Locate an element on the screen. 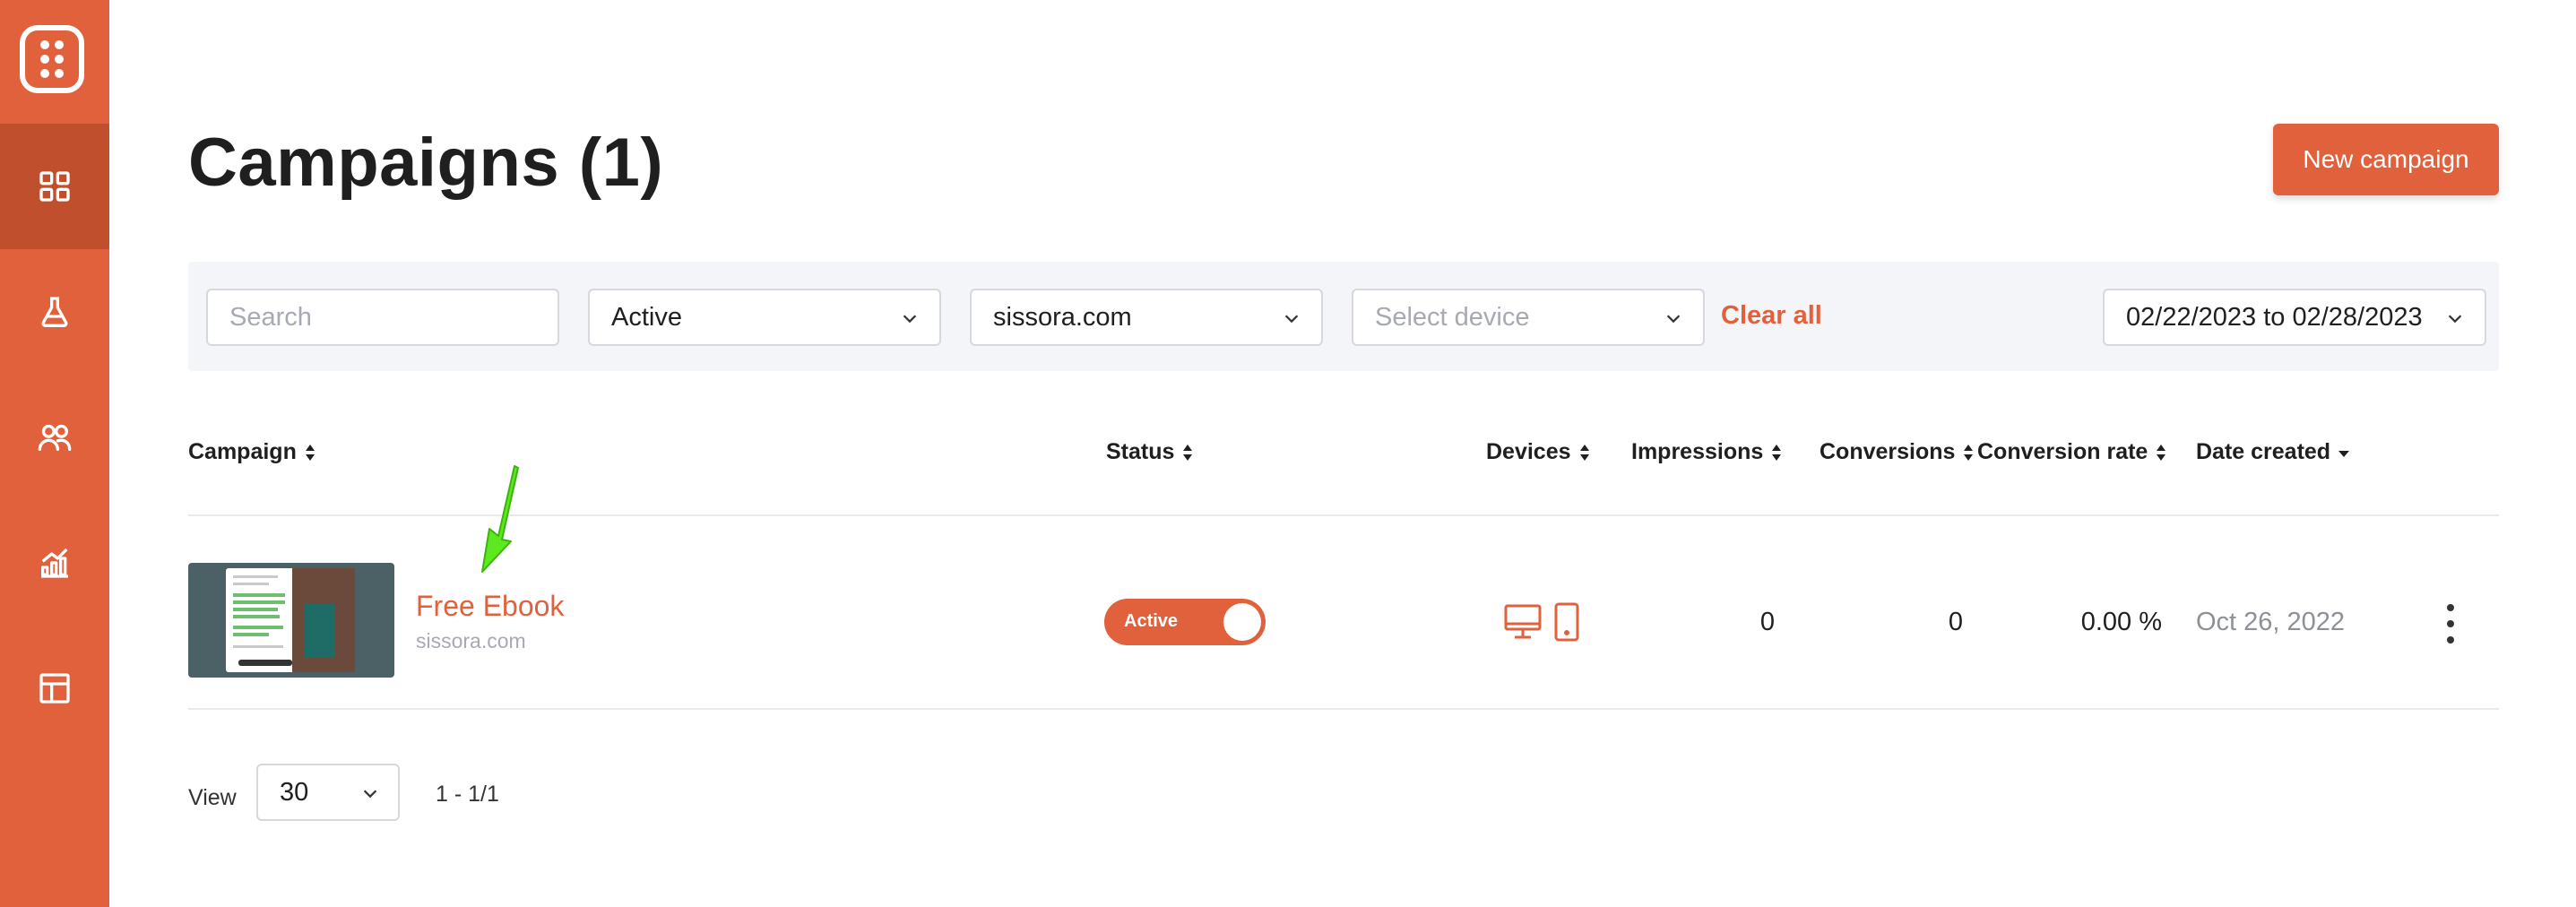 This screenshot has width=2576, height=907. date-created-value: Oct 26, 2022 is located at coordinates (2271, 622).